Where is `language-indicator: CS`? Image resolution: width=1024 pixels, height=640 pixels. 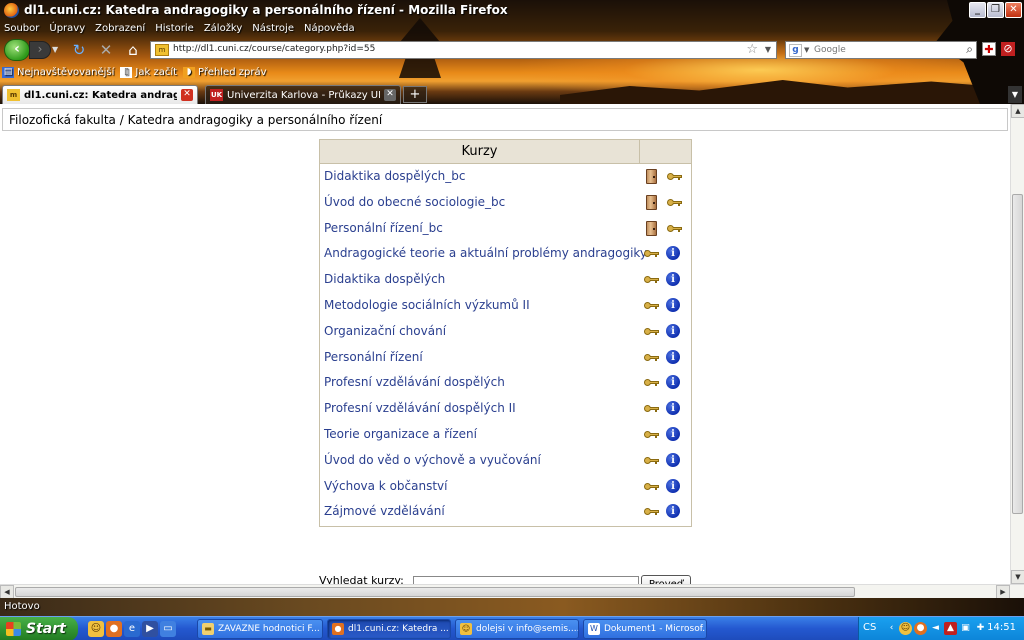
language-indicator: CS is located at coordinates (869, 627).